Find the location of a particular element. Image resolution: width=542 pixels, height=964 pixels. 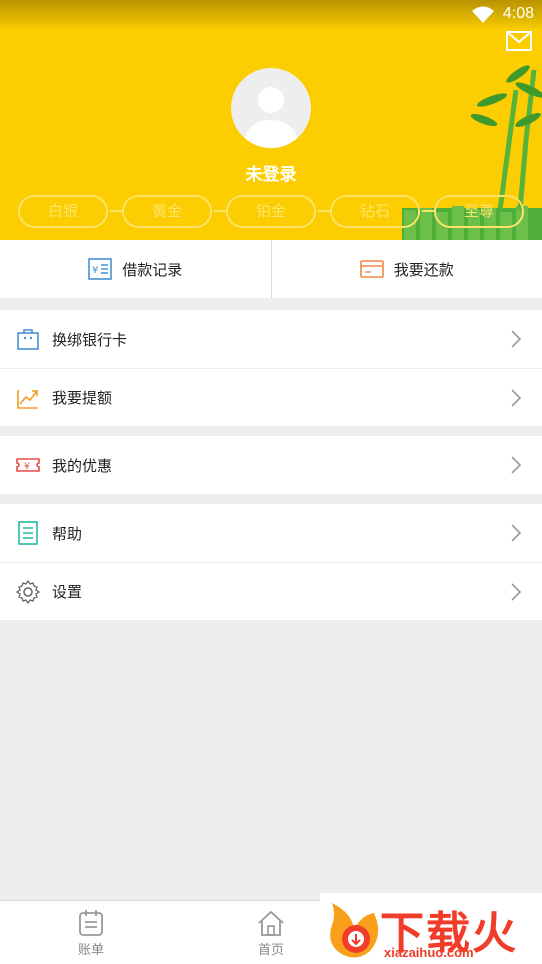

menu-item-settings: 设置 is located at coordinates (271, 591).